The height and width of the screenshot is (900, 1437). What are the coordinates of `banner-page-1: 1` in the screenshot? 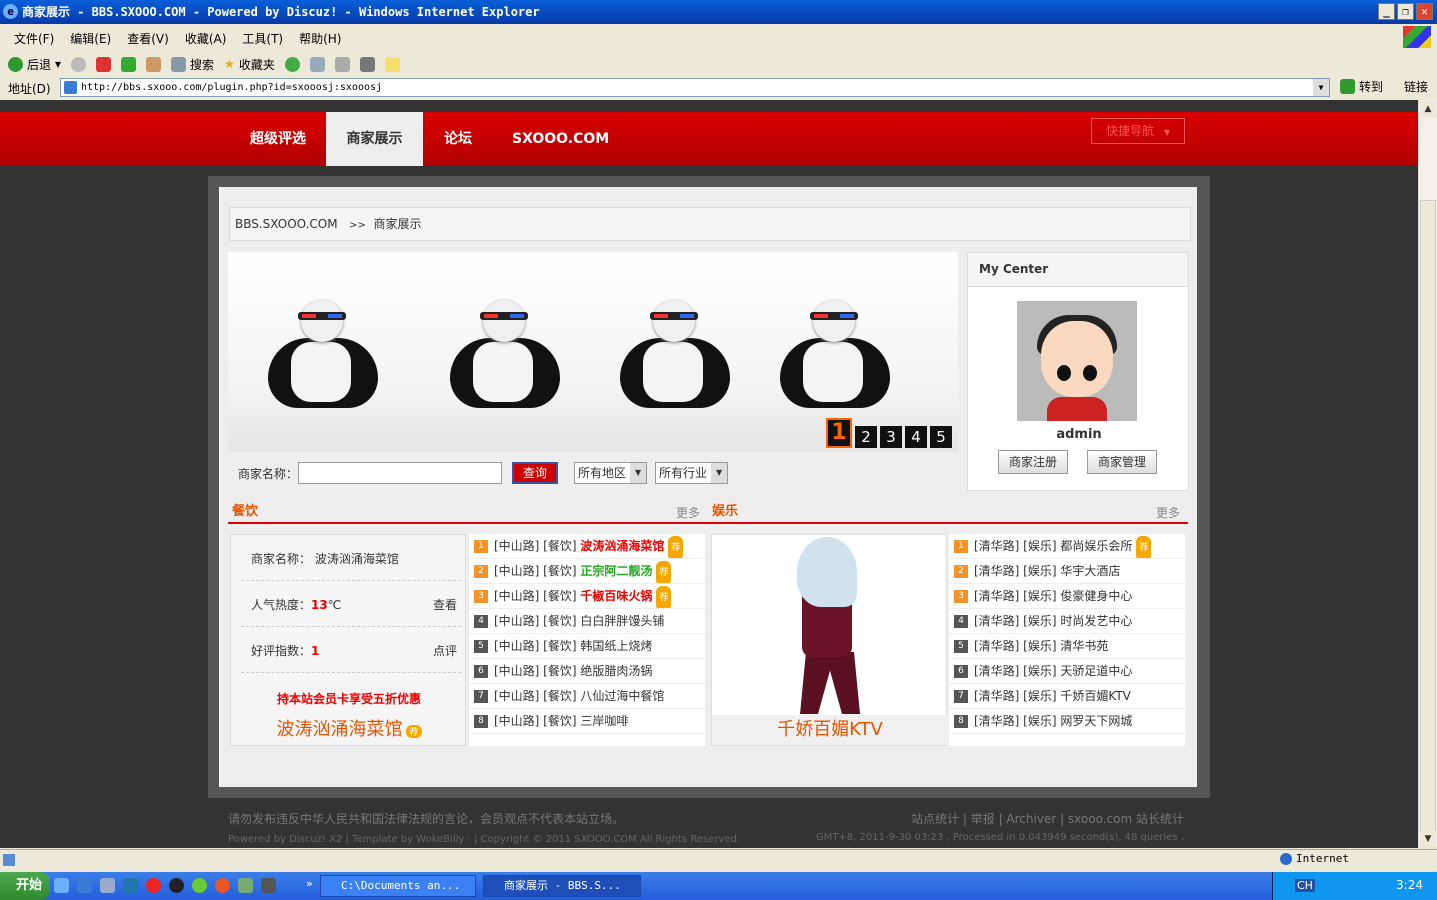 It's located at (839, 433).